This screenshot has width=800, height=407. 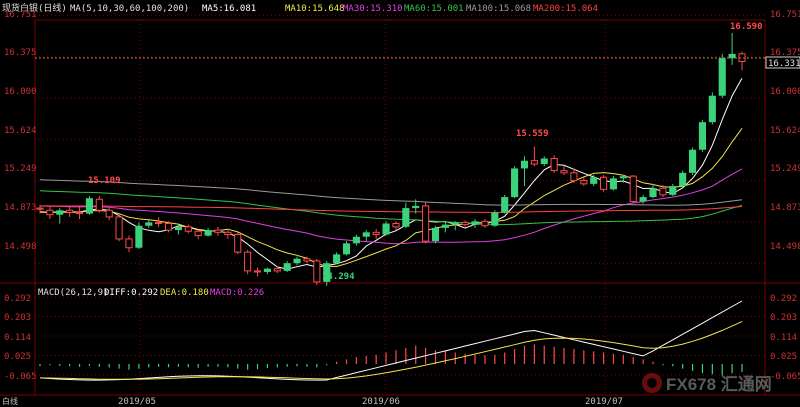 What do you see at coordinates (565, 9) in the screenshot?
I see `ma200-value: MA200:15.064` at bounding box center [565, 9].